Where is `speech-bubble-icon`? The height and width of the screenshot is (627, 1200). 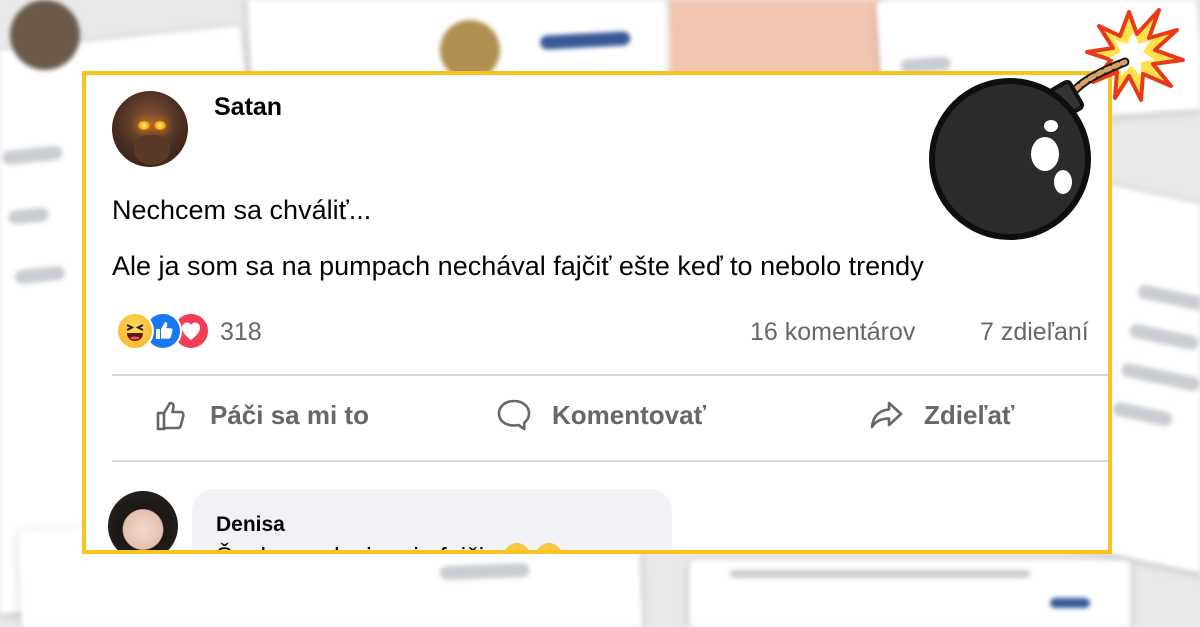 speech-bubble-icon is located at coordinates (514, 415).